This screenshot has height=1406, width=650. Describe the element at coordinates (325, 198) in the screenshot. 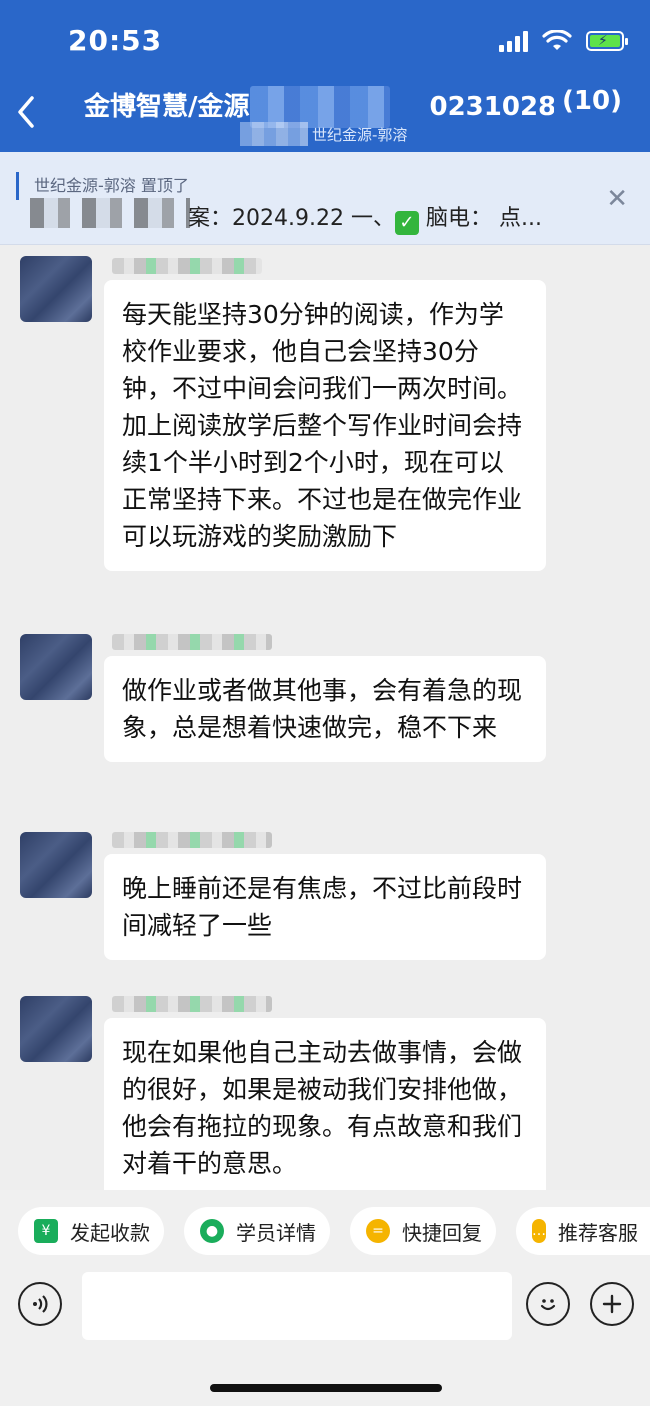

I see `pinned-message: 世纪金源-郭溶 置顶了 案：2024.9.22 一、 ✓ 脑电： 点... ✕` at that location.